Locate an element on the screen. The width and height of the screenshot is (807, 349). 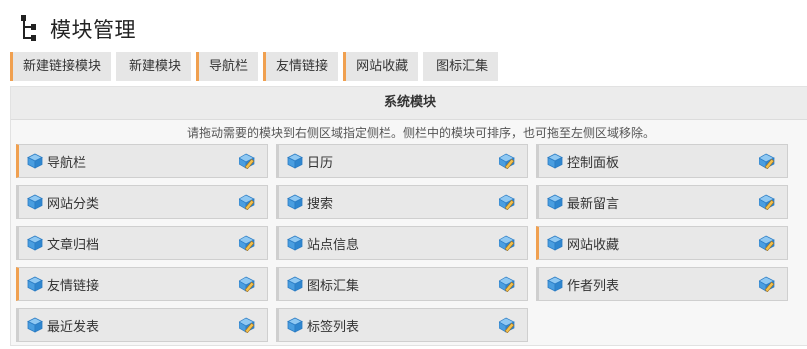
tab-bar: 新建链接模块 新建模块 导航栏 友情链接 网站收藏 图标汇集 is located at coordinates (254, 66).